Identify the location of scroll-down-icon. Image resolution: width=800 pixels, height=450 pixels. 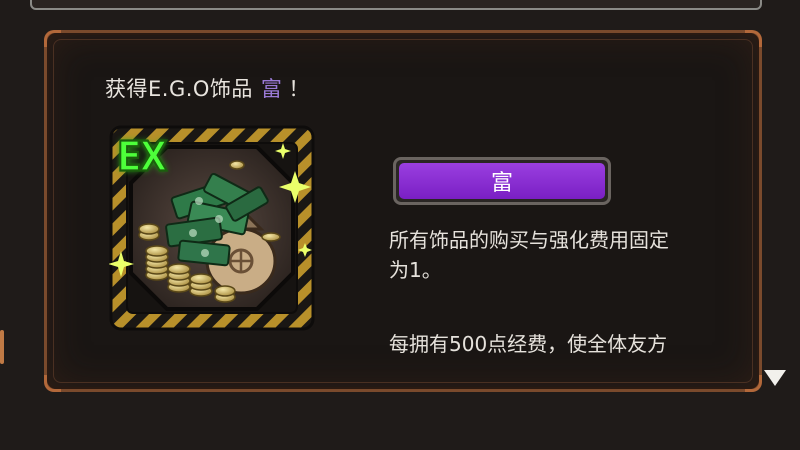
(775, 378).